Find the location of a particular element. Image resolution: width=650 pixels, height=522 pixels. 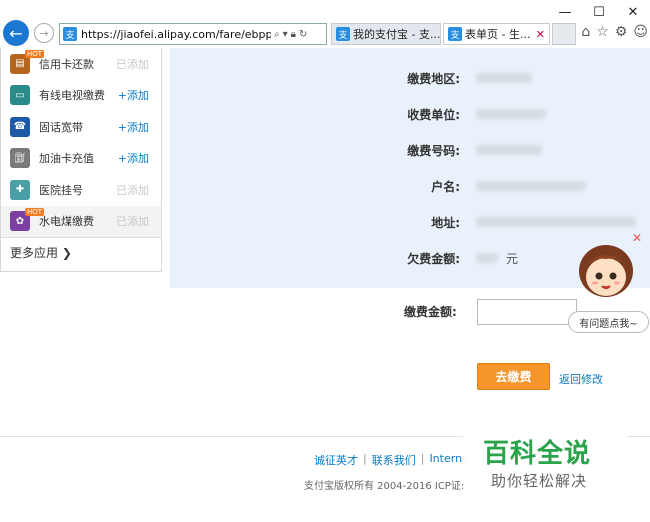

arrow-right-icon: → is located at coordinates (44, 33).